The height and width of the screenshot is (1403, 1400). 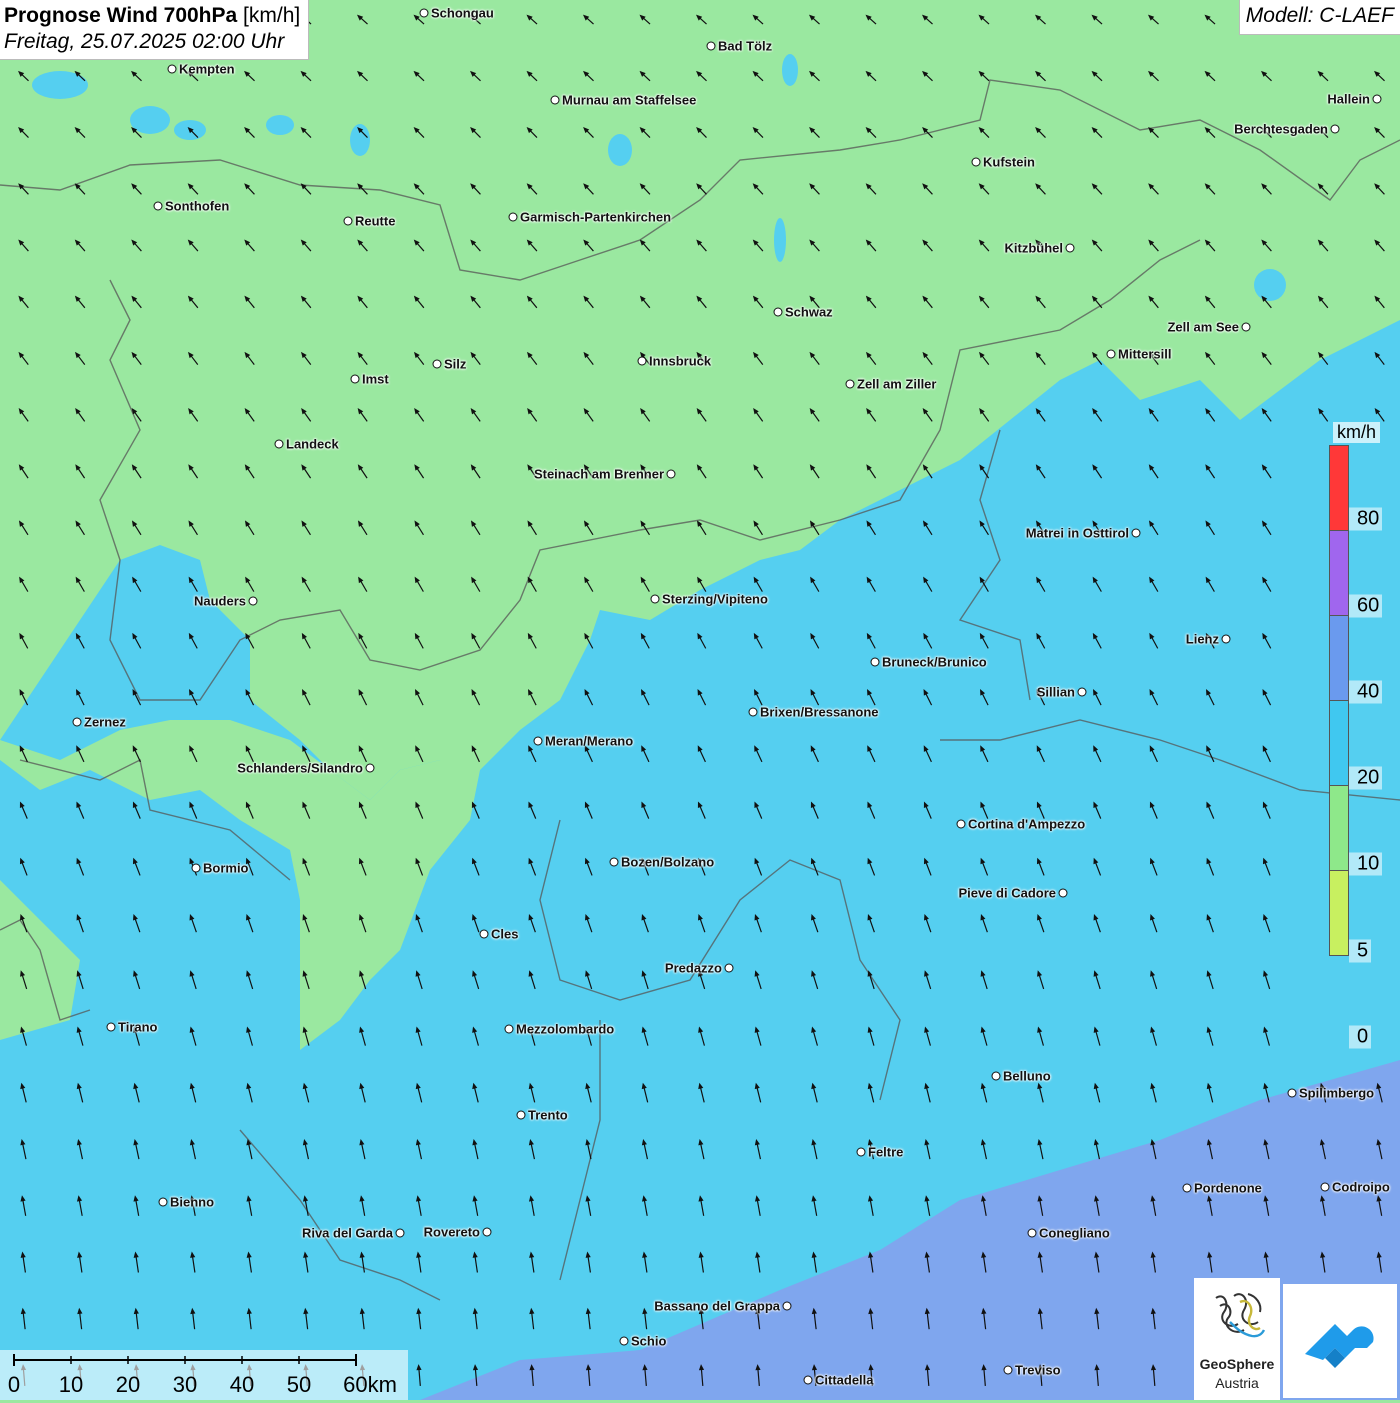 What do you see at coordinates (886, 1152) in the screenshot?
I see `city-label: Feltre` at bounding box center [886, 1152].